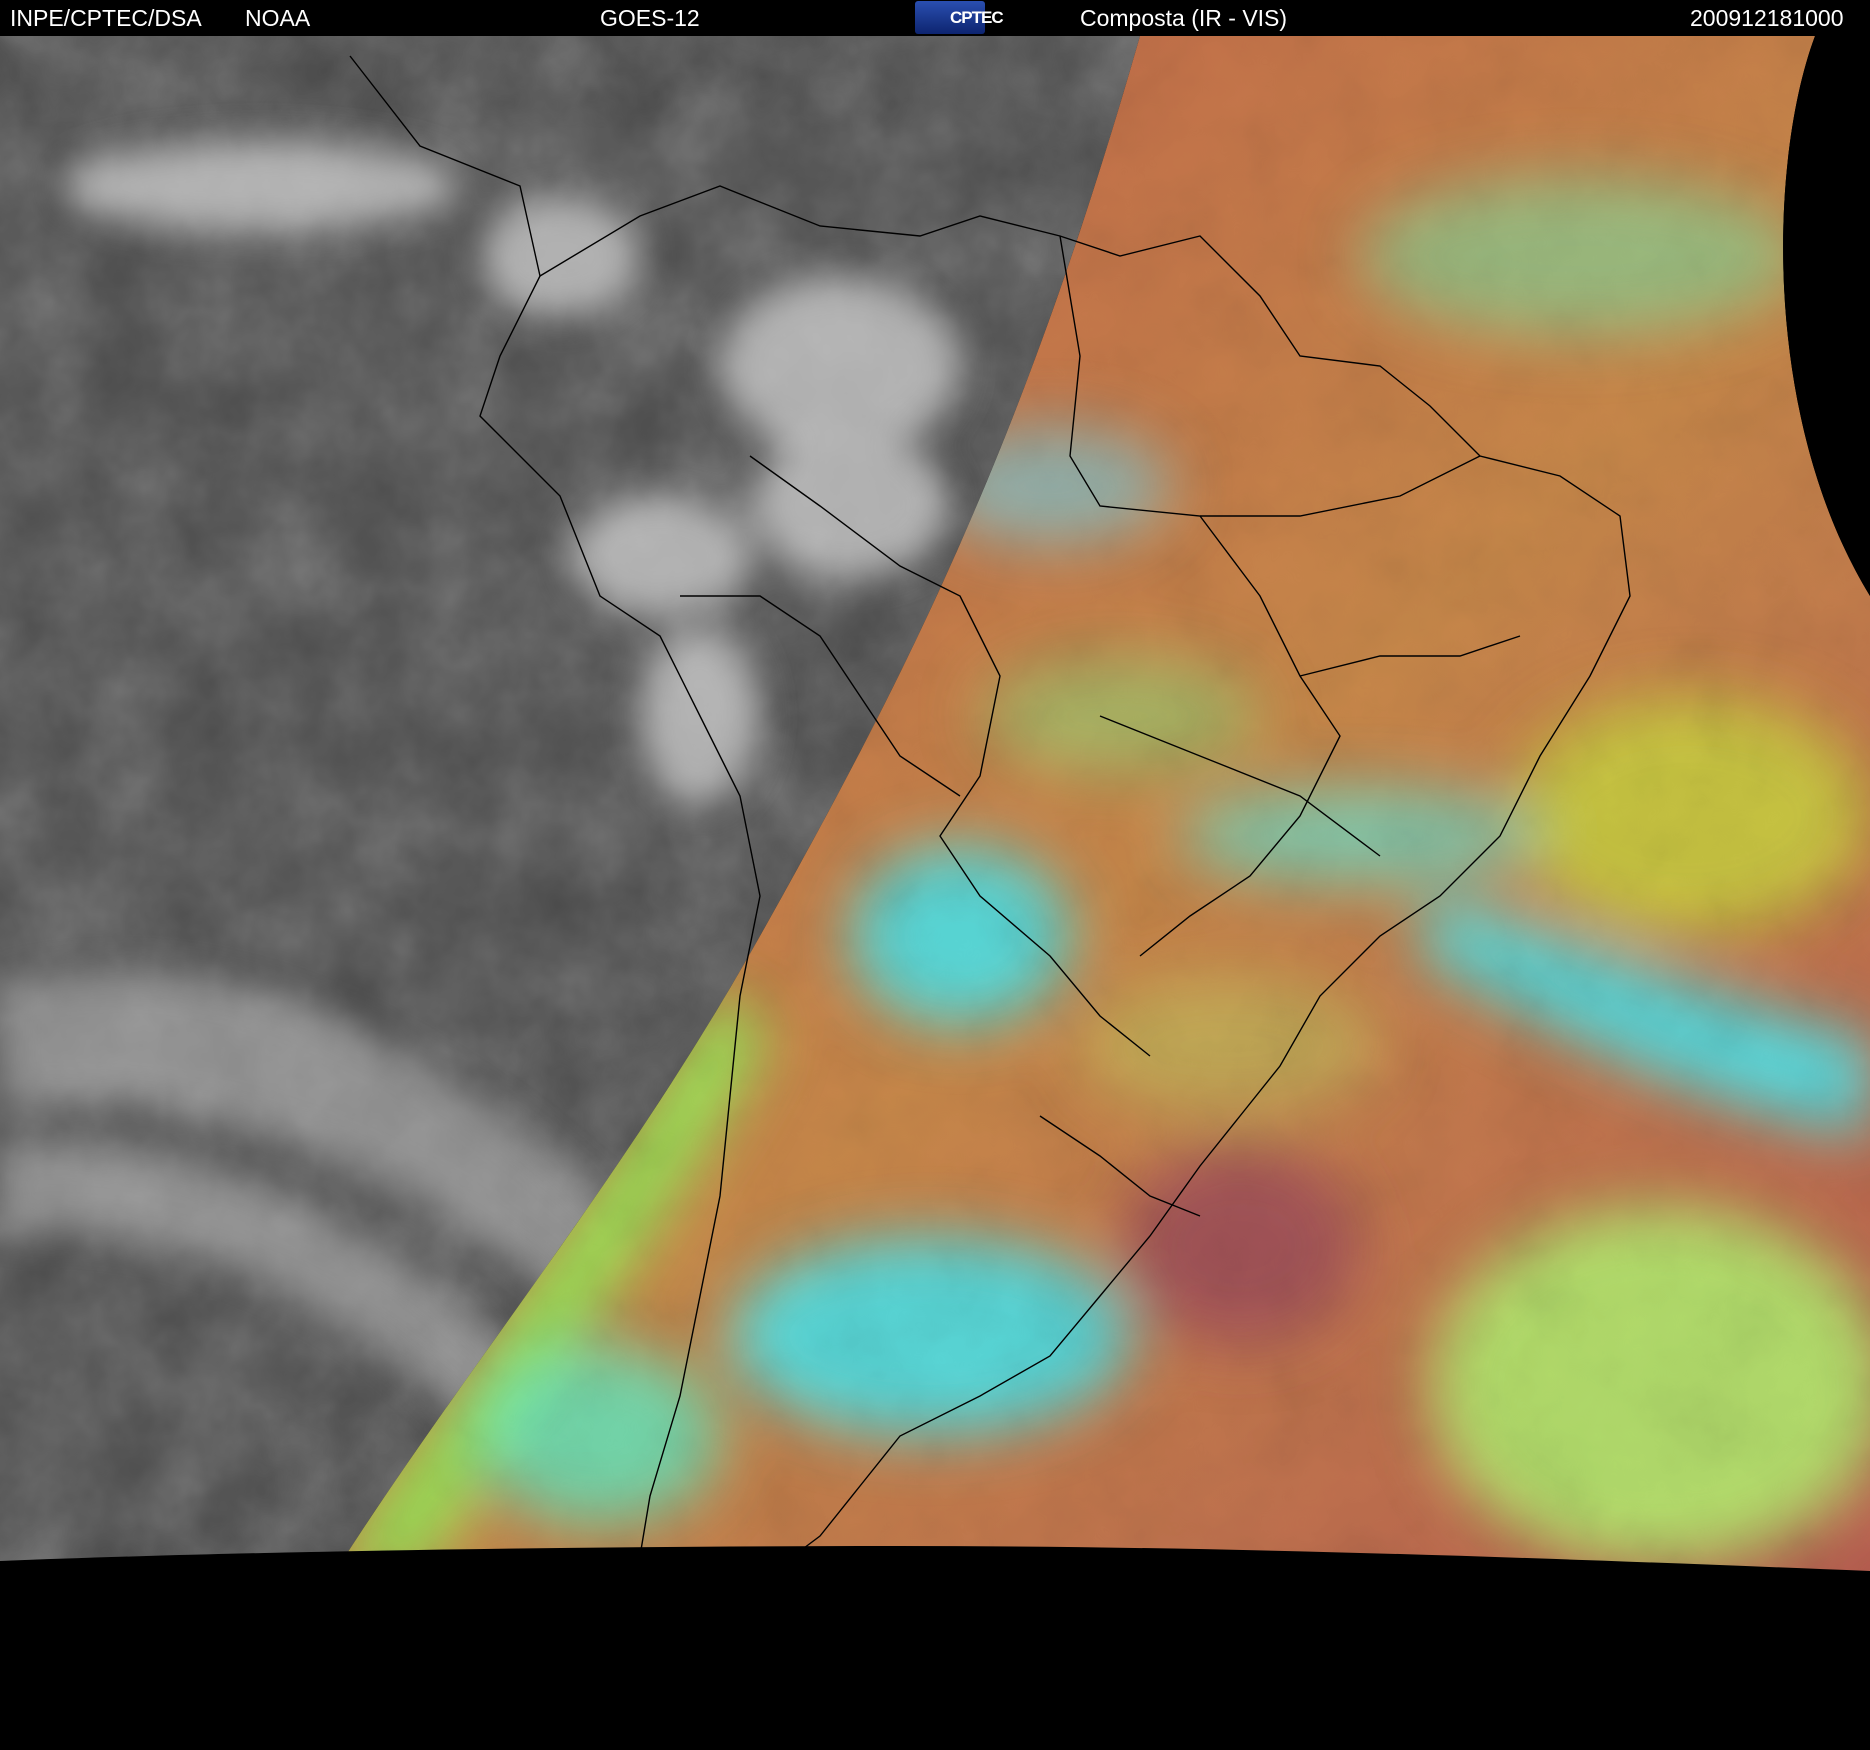 Image resolution: width=1870 pixels, height=1750 pixels. Describe the element at coordinates (977, 17) in the screenshot. I see `logo-text: CPTEC` at that location.